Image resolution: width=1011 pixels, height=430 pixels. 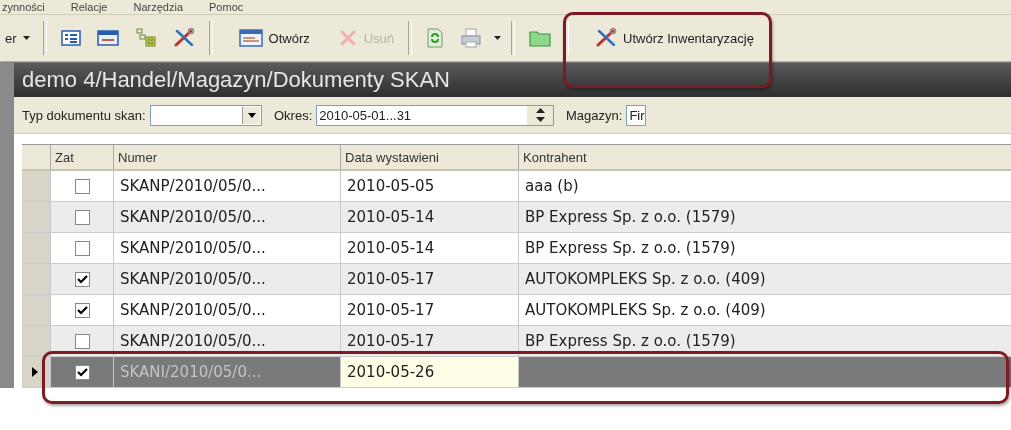 I want to click on spin-arrows-icon, so click(x=540, y=115).